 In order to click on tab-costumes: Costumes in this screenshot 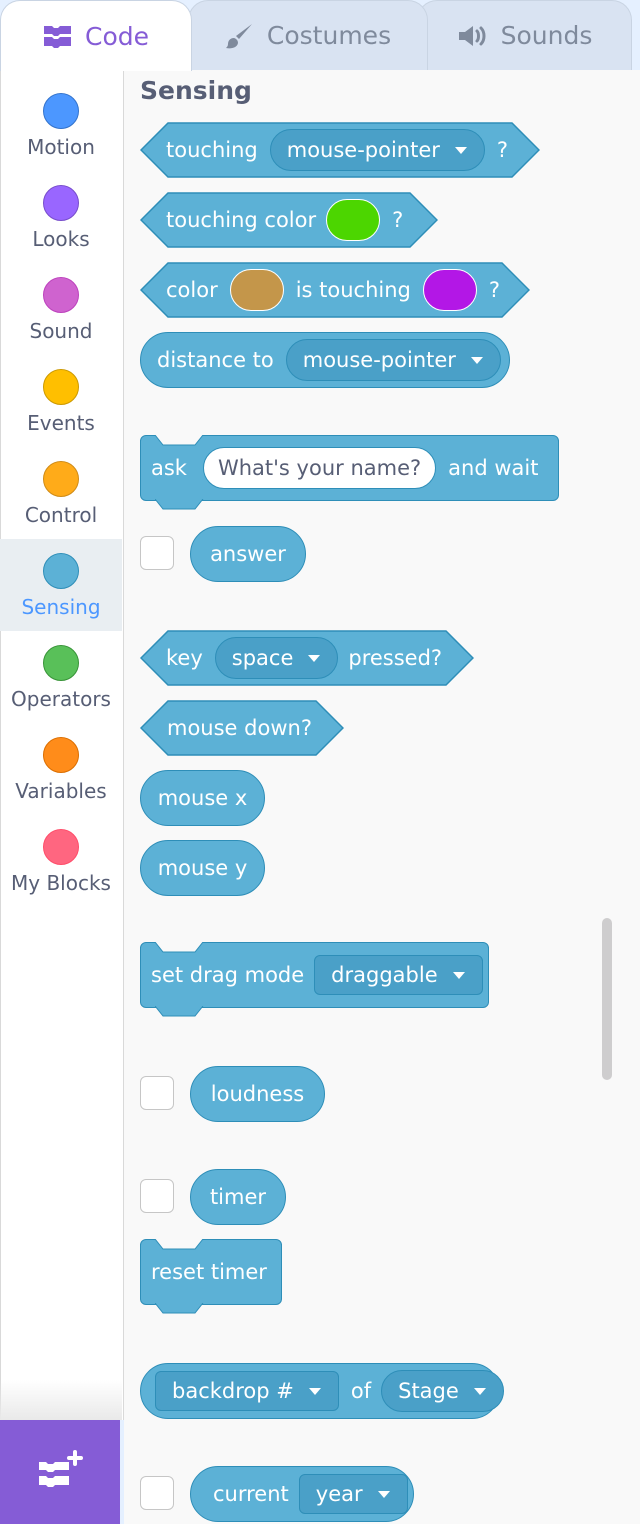, I will do `click(308, 35)`.